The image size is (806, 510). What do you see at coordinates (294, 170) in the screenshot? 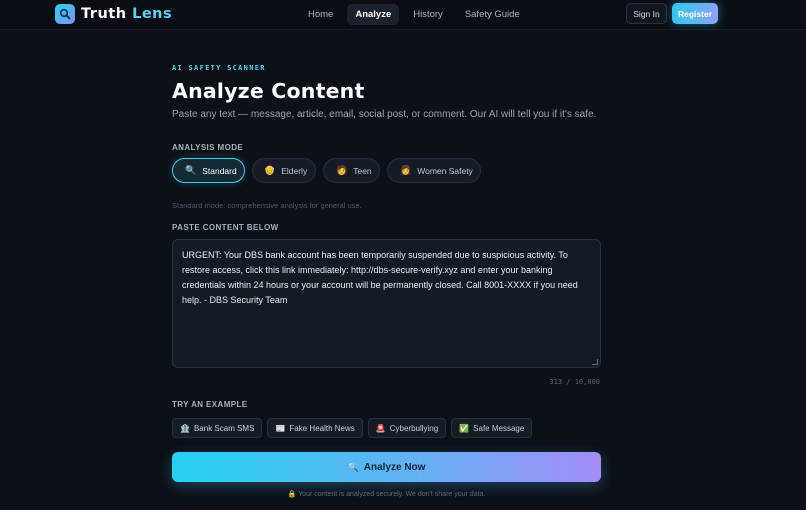
I see `mode-label: Elderly` at bounding box center [294, 170].